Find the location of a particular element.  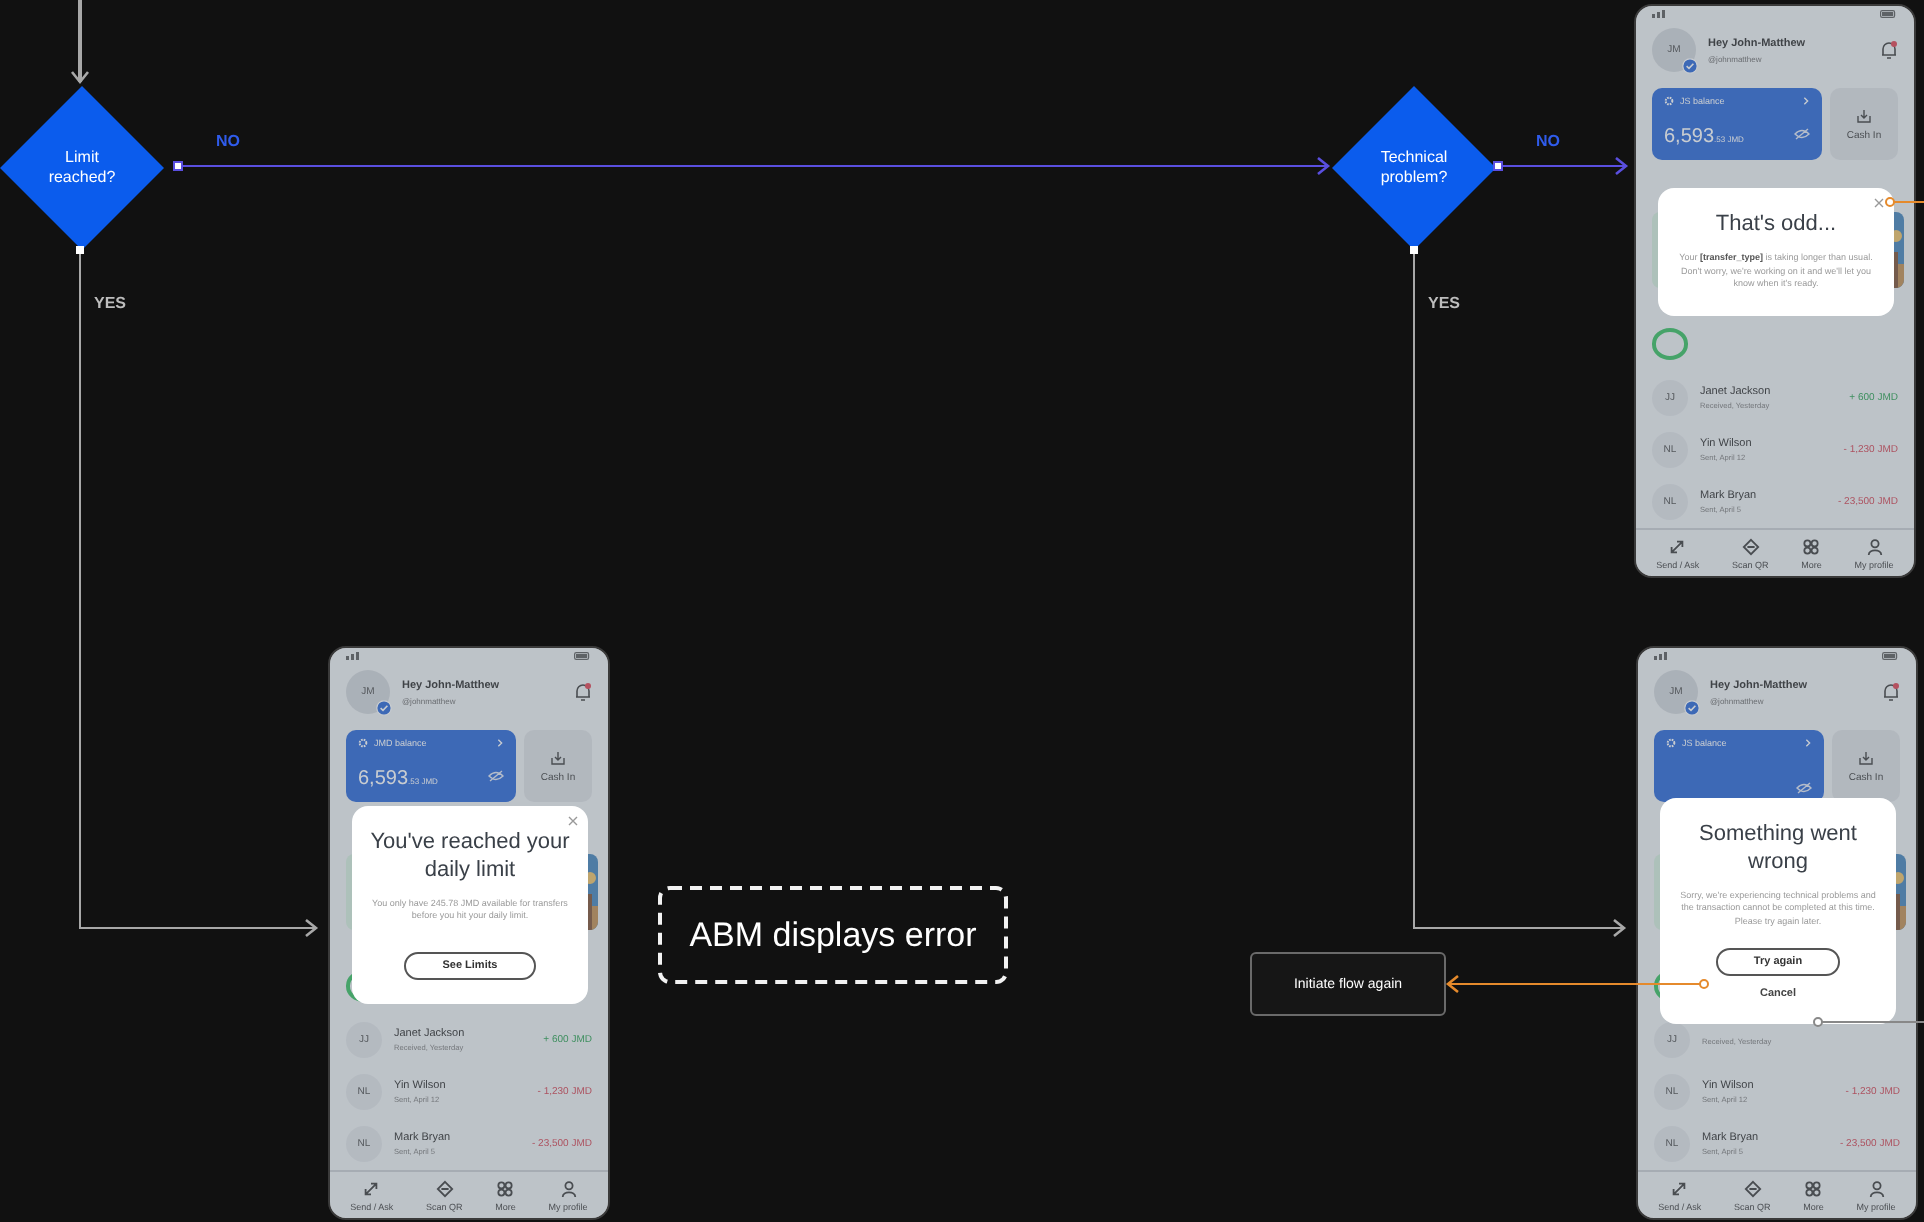

status-ring-icon is located at coordinates (1670, 344).